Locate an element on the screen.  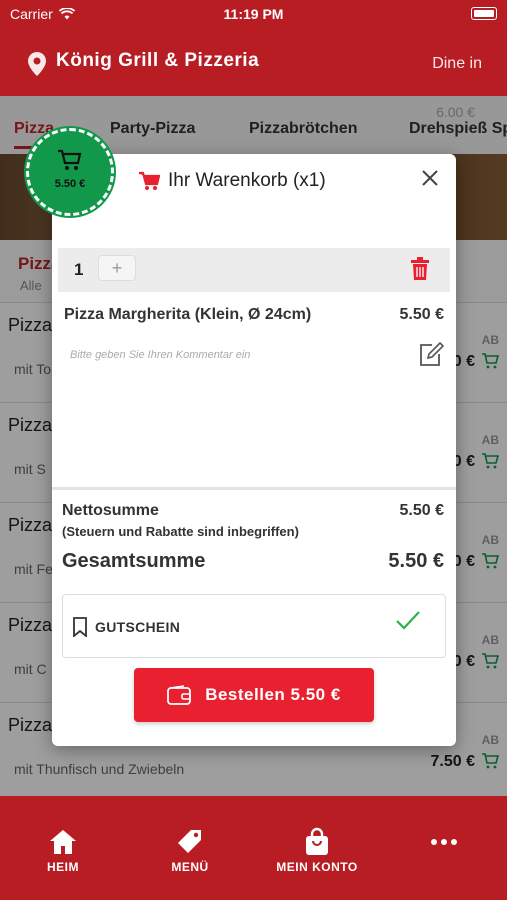
order-button: Bestellen 5.50 € is located at coordinates (254, 695).